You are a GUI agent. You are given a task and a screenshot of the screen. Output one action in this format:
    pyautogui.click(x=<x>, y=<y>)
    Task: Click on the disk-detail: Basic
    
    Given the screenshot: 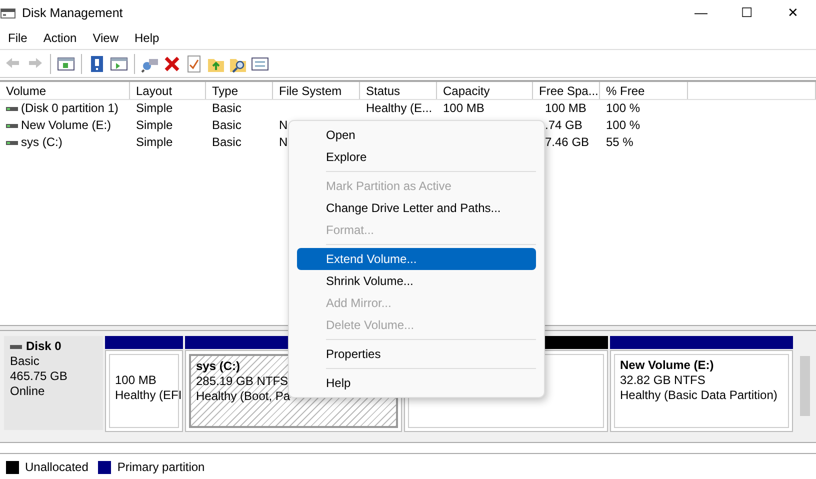 What is the action you would take?
    pyautogui.click(x=25, y=361)
    